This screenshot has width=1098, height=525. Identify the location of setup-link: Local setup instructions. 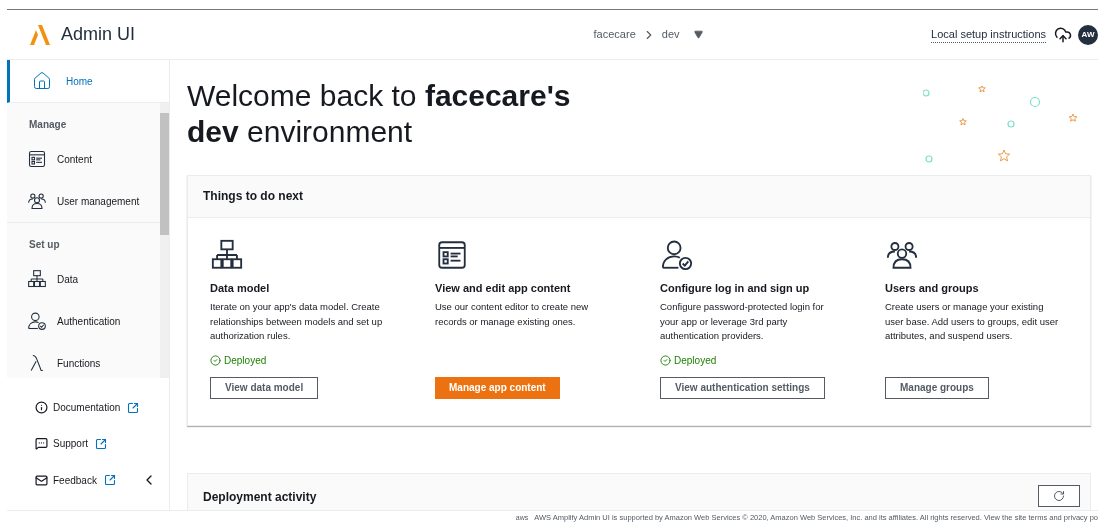
(988, 34).